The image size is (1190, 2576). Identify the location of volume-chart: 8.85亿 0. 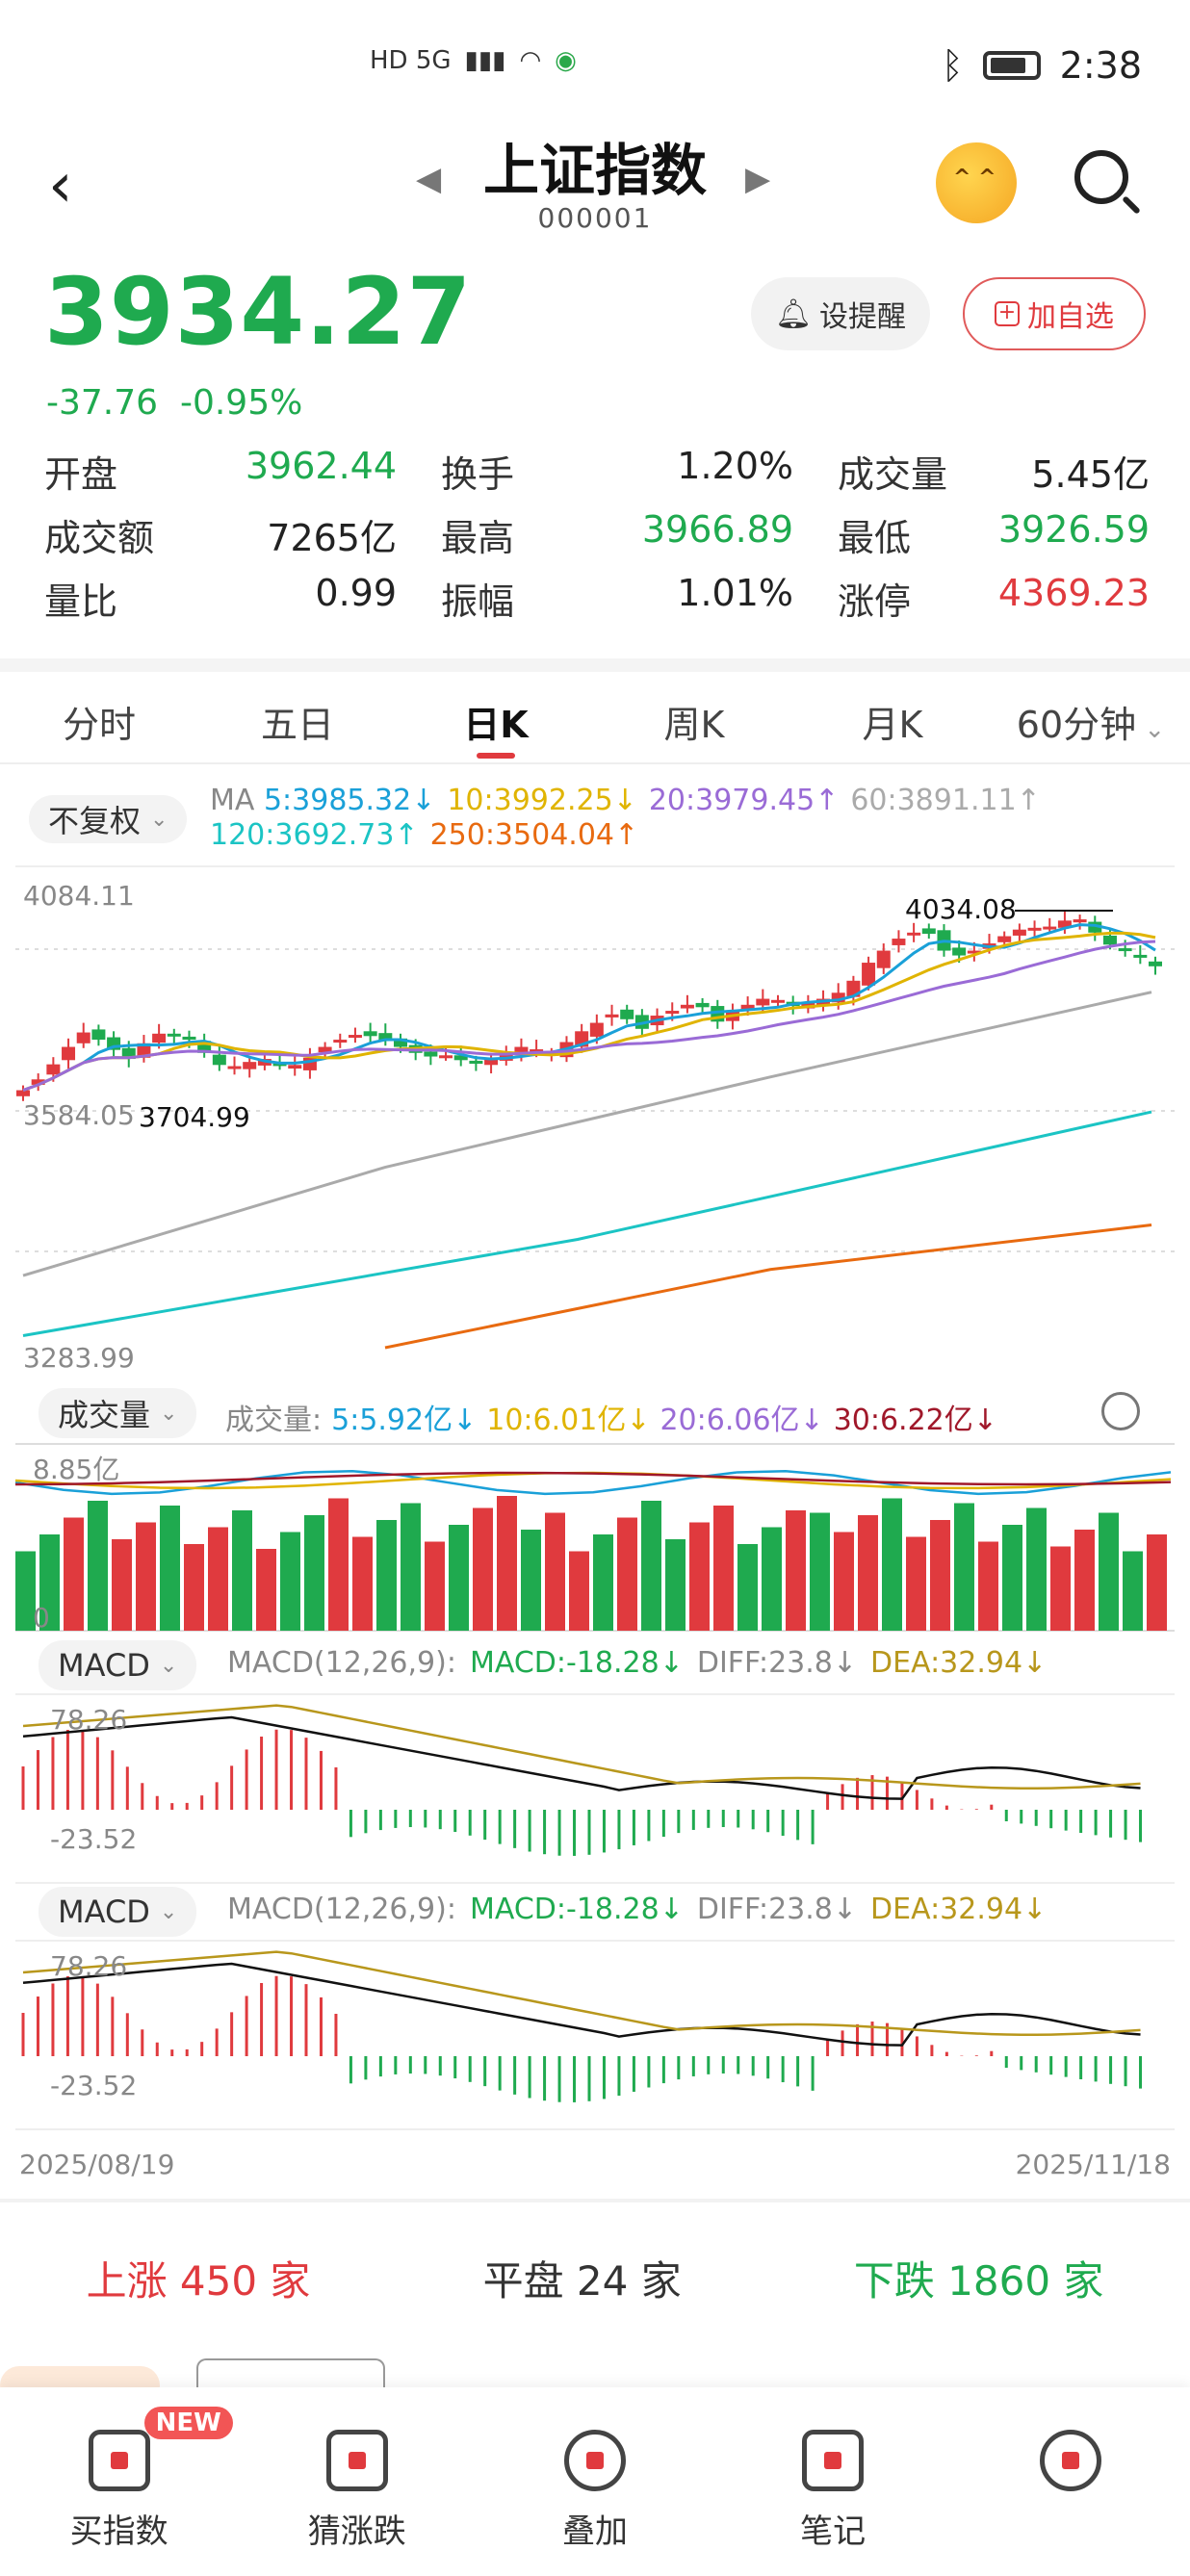
(595, 1540).